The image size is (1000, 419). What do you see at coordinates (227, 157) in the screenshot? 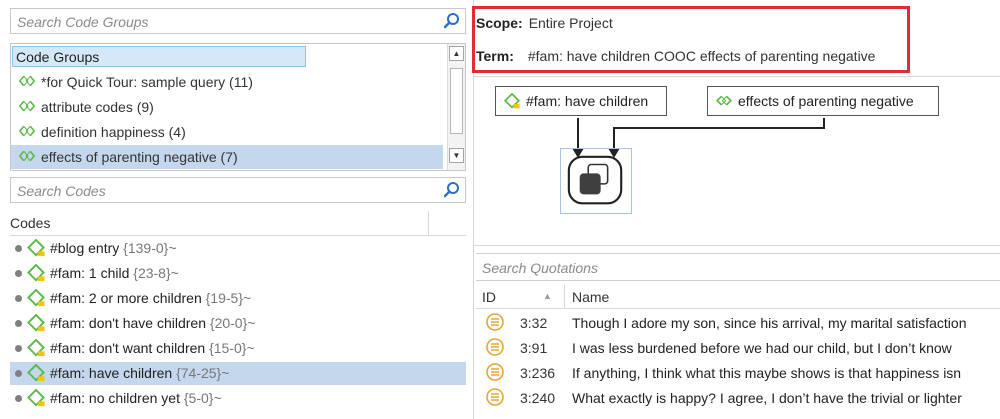
I see `code-group-item: effects of parenting negative (7)` at bounding box center [227, 157].